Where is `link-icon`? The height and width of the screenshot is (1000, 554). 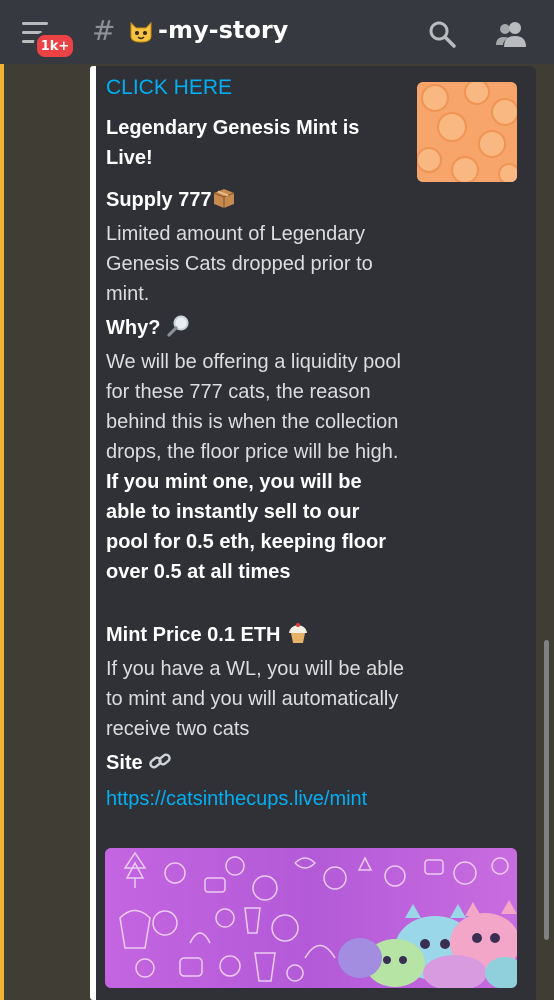 link-icon is located at coordinates (160, 761).